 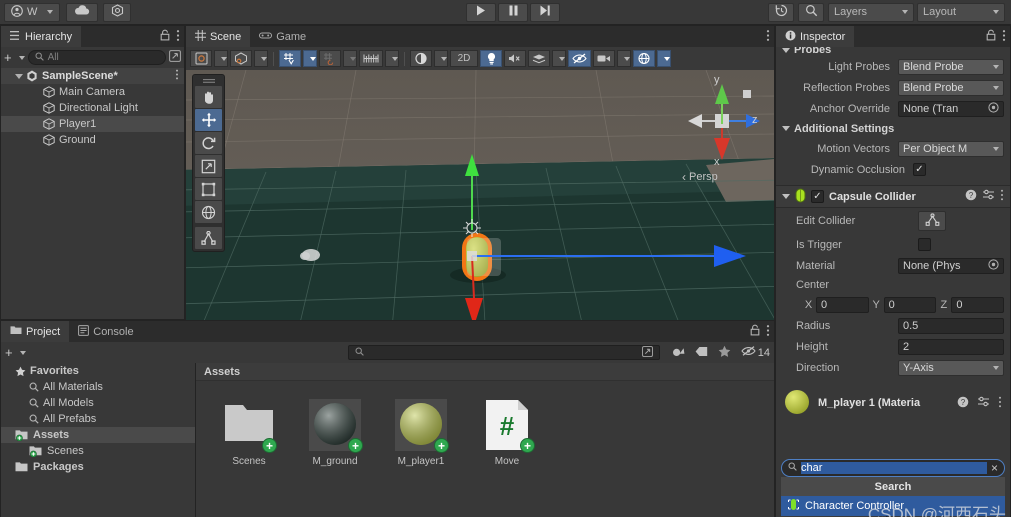 What do you see at coordinates (96, 57) in the screenshot?
I see `hierarchy-search-input: All` at bounding box center [96, 57].